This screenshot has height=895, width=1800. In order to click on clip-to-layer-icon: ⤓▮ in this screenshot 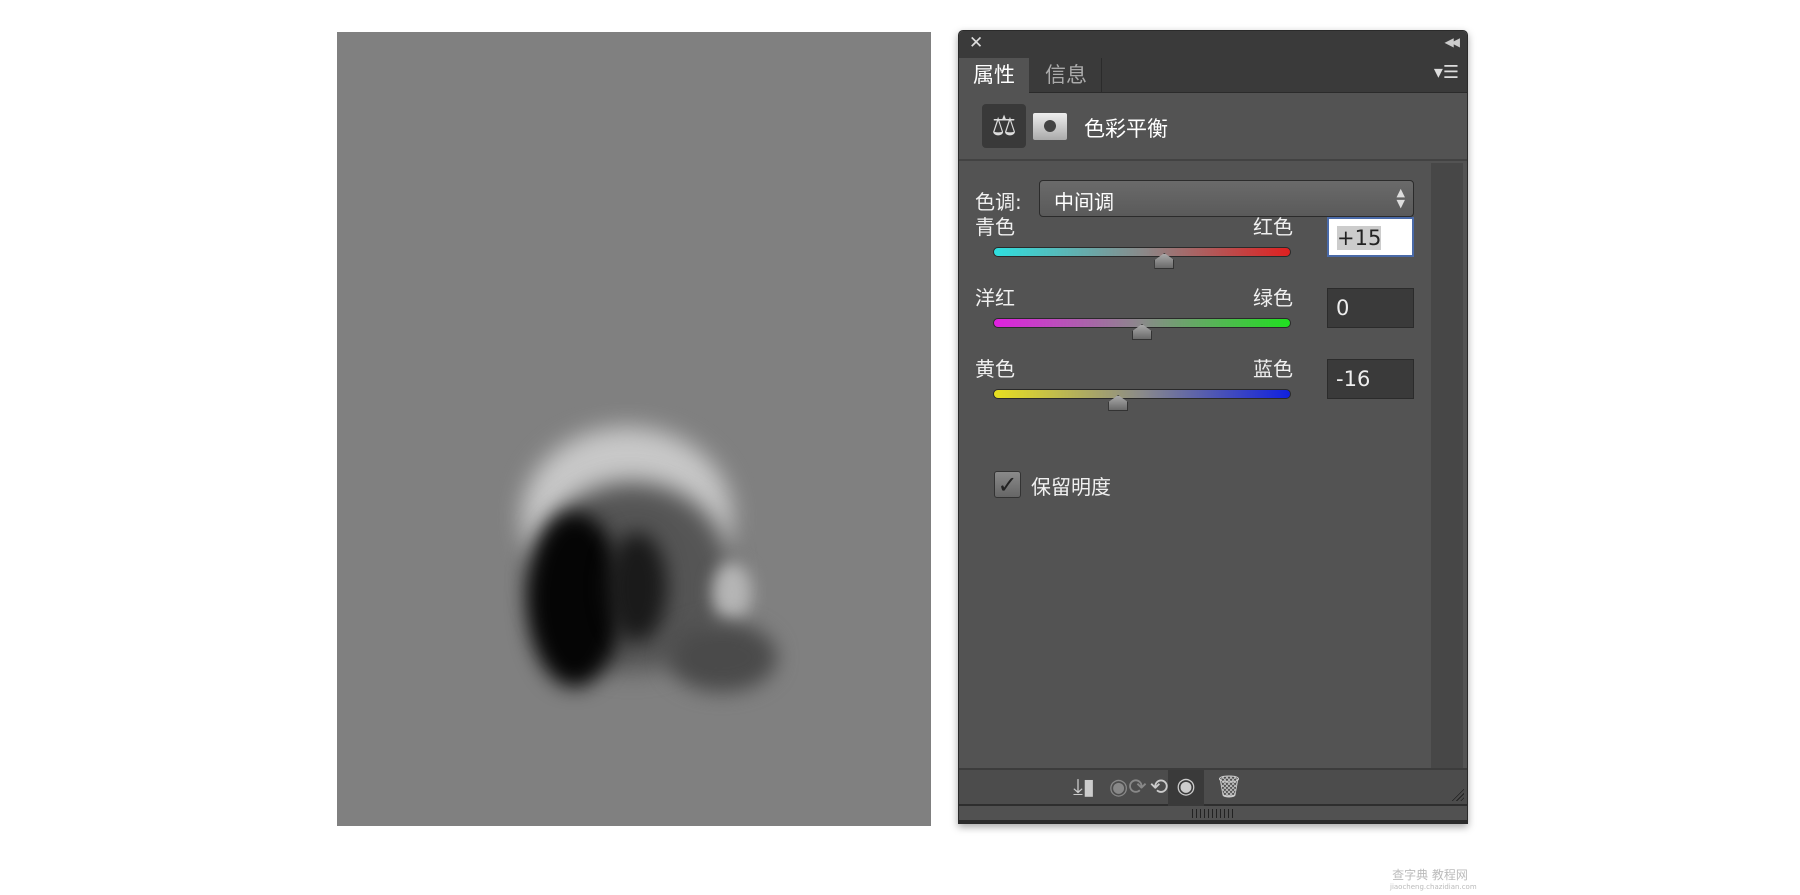, I will do `click(1084, 788)`.